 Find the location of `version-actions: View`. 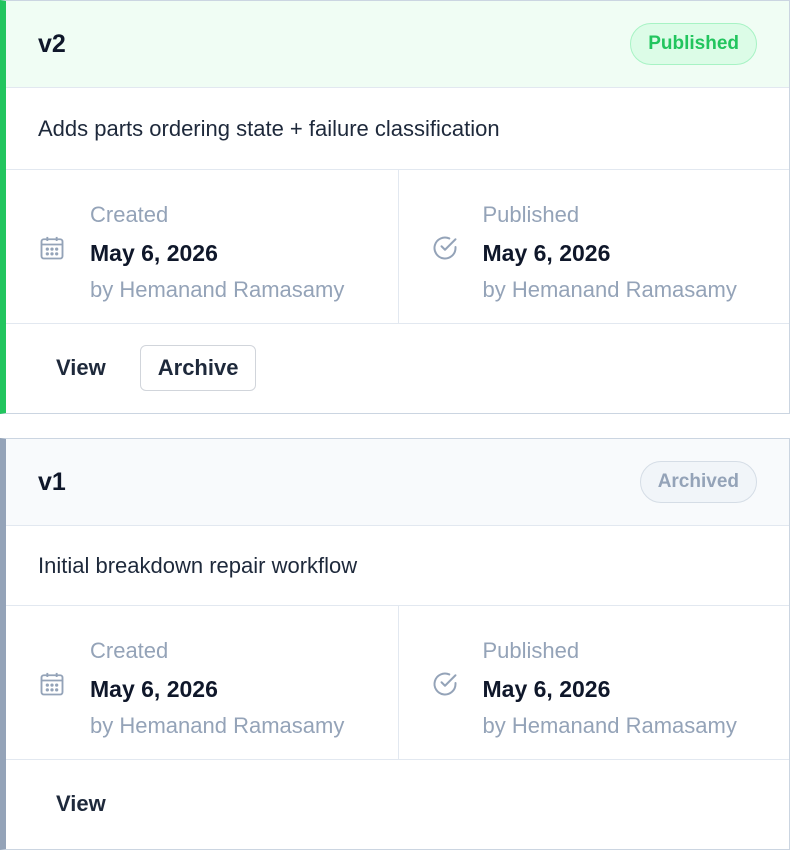

version-actions: View is located at coordinates (397, 804).